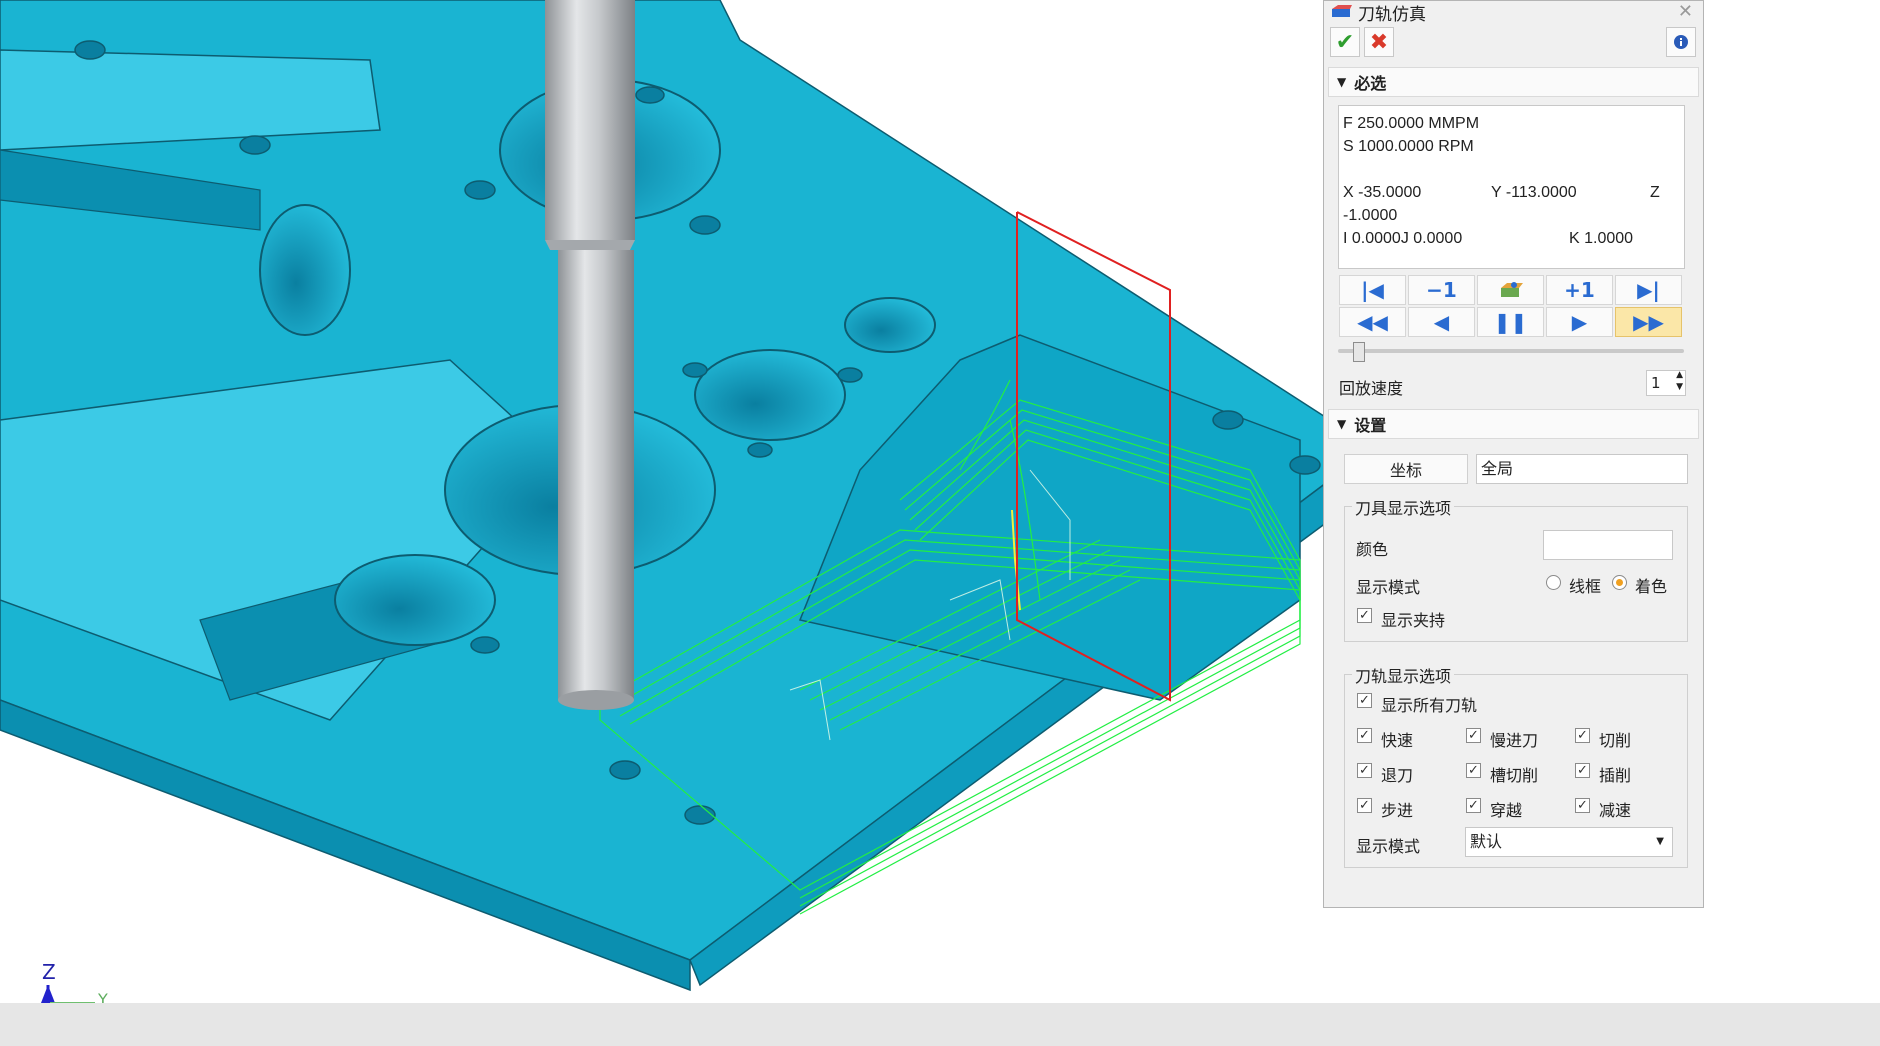  I want to click on toolpath-display-mode-label: 显示模式, so click(1388, 846).